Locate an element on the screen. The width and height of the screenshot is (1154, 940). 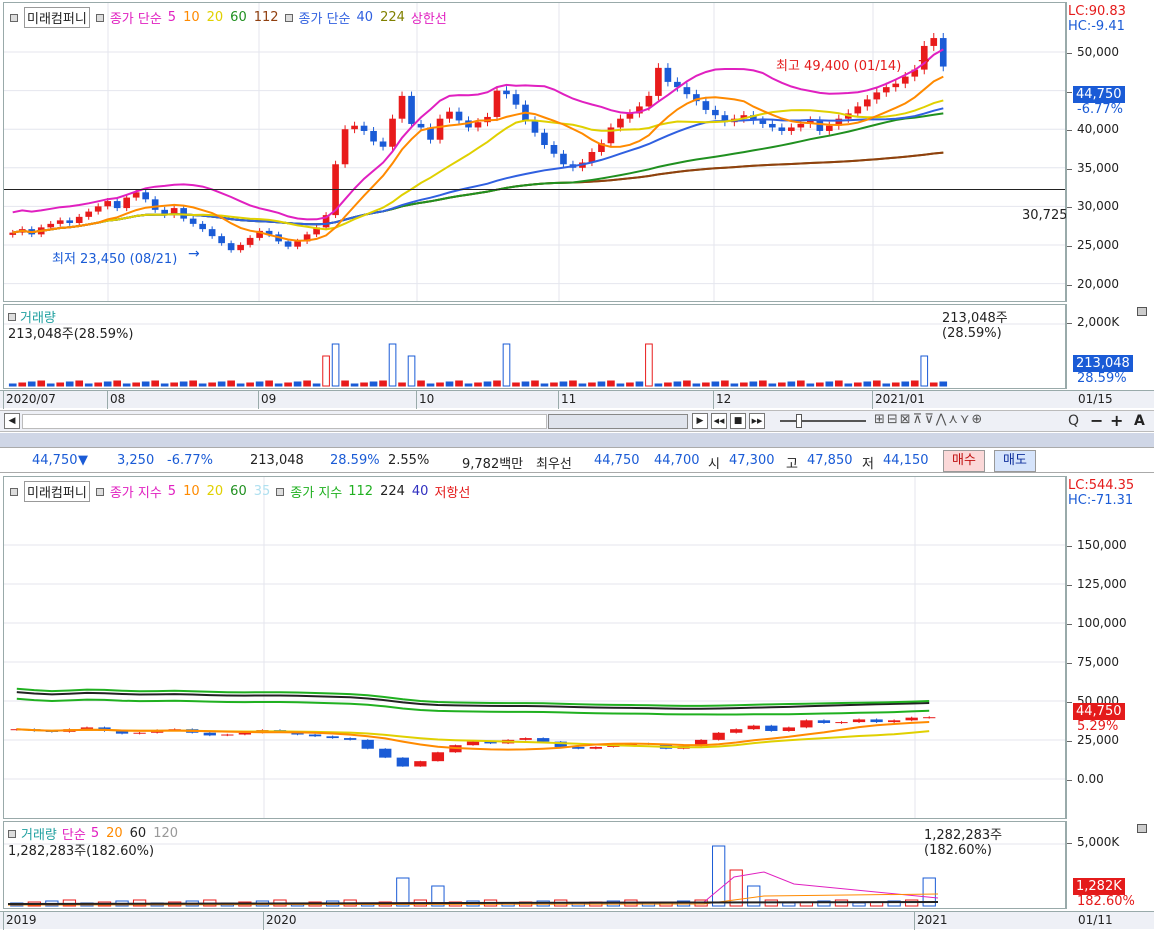
zoom-slider-handle is located at coordinates (799, 421).